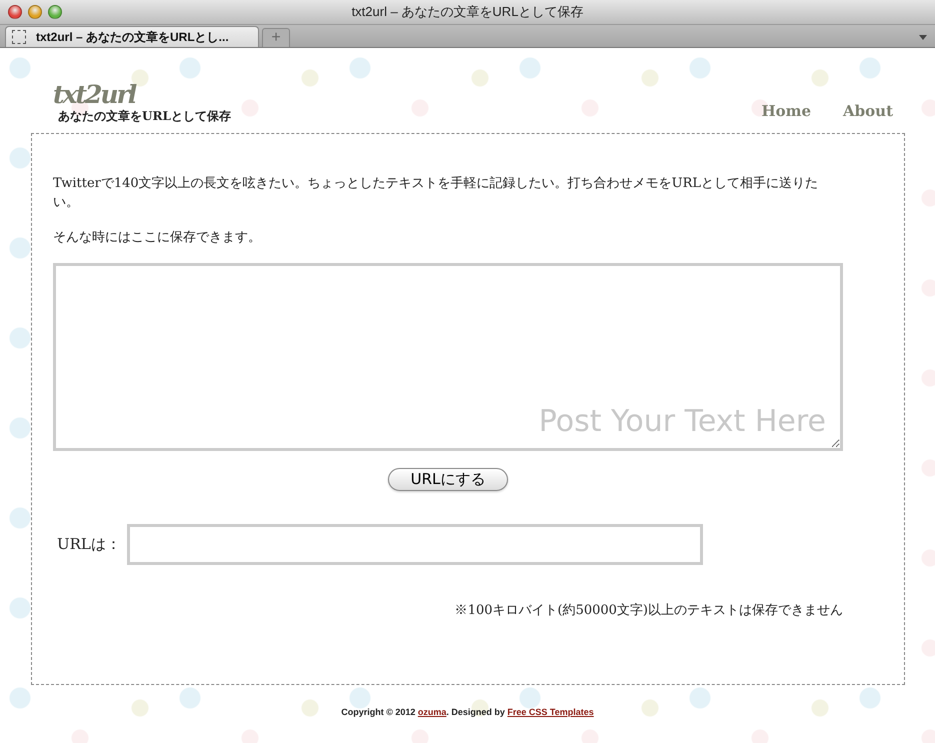 The width and height of the screenshot is (935, 743). What do you see at coordinates (448, 479) in the screenshot?
I see `make-url-button: URLにする` at bounding box center [448, 479].